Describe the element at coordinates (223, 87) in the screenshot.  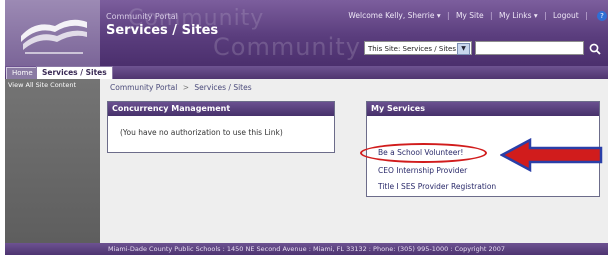
I see `breadcrumb-current: Services / Sites` at that location.